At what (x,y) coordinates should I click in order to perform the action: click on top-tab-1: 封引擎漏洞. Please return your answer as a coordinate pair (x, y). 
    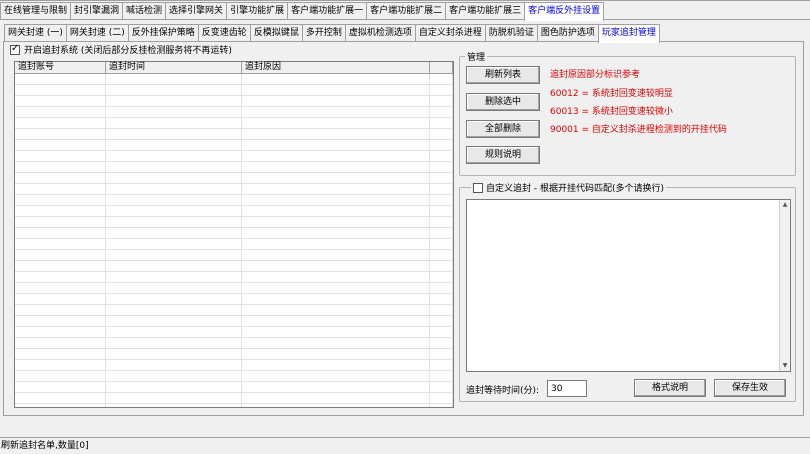
    Looking at the image, I should click on (97, 11).